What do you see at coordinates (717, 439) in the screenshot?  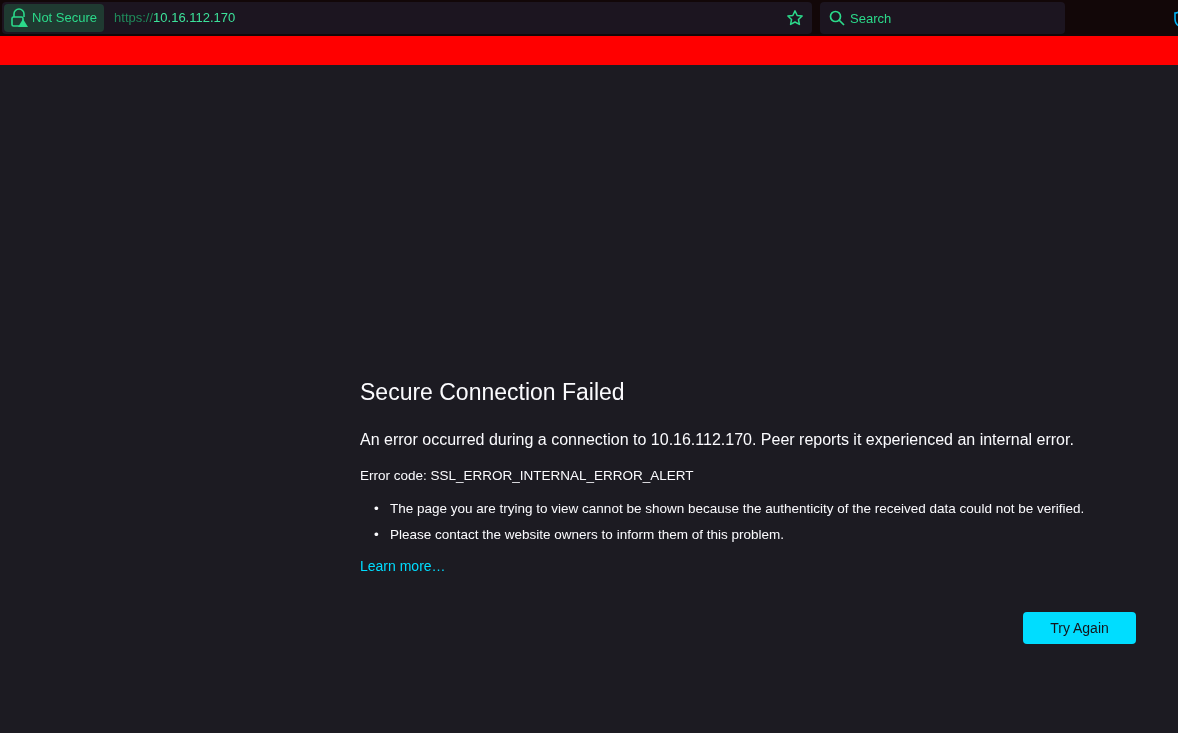 I see `error-message: An error occurred during a connection to 10.16.112.170. Peer reports it experienced an internal error.` at bounding box center [717, 439].